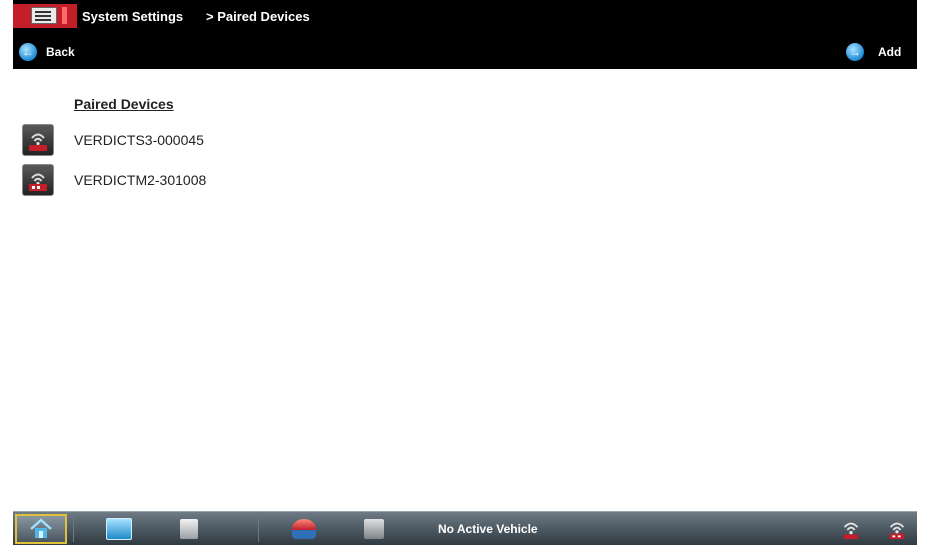 The width and height of the screenshot is (926, 545). Describe the element at coordinates (140, 180) in the screenshot. I see `device-name: VERDICTM2-301008` at that location.